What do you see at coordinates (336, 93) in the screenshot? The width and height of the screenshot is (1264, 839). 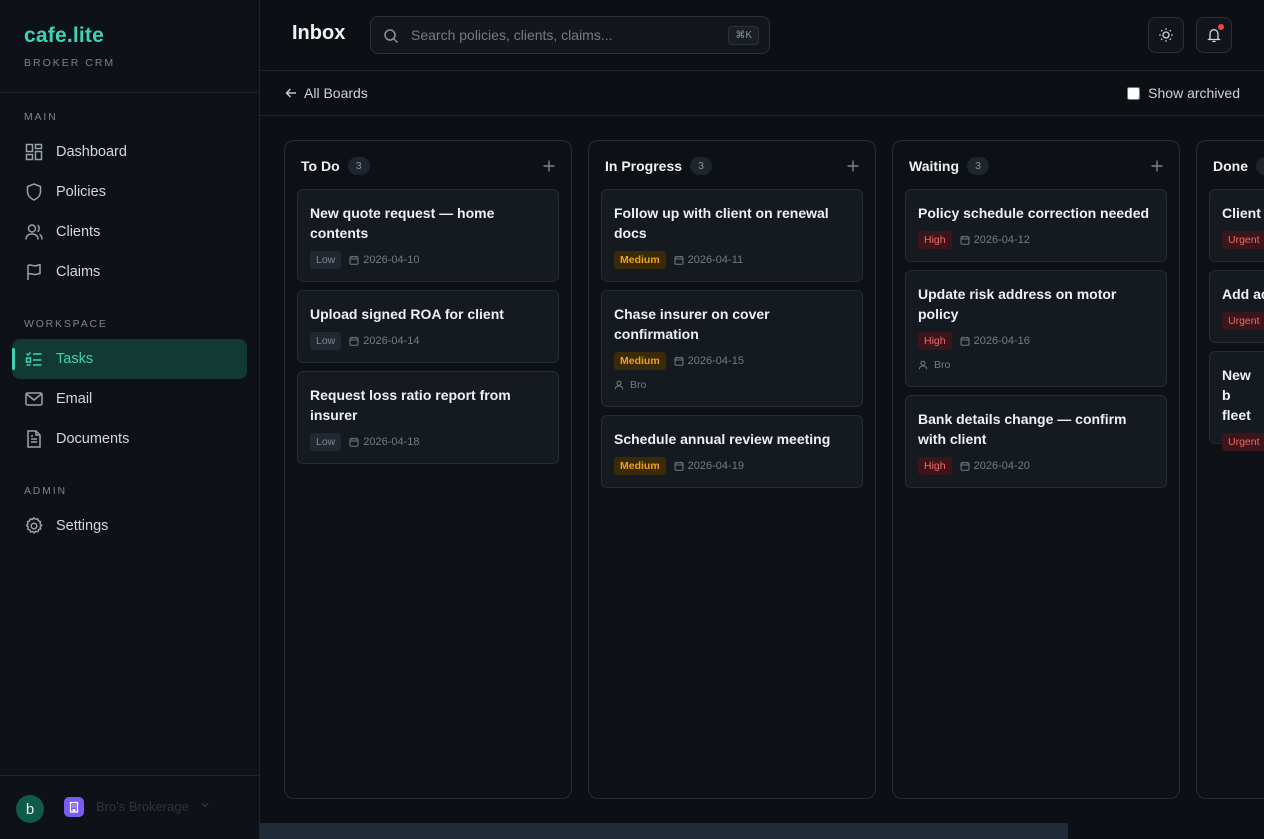 I see `back-link-label: All Boards` at bounding box center [336, 93].